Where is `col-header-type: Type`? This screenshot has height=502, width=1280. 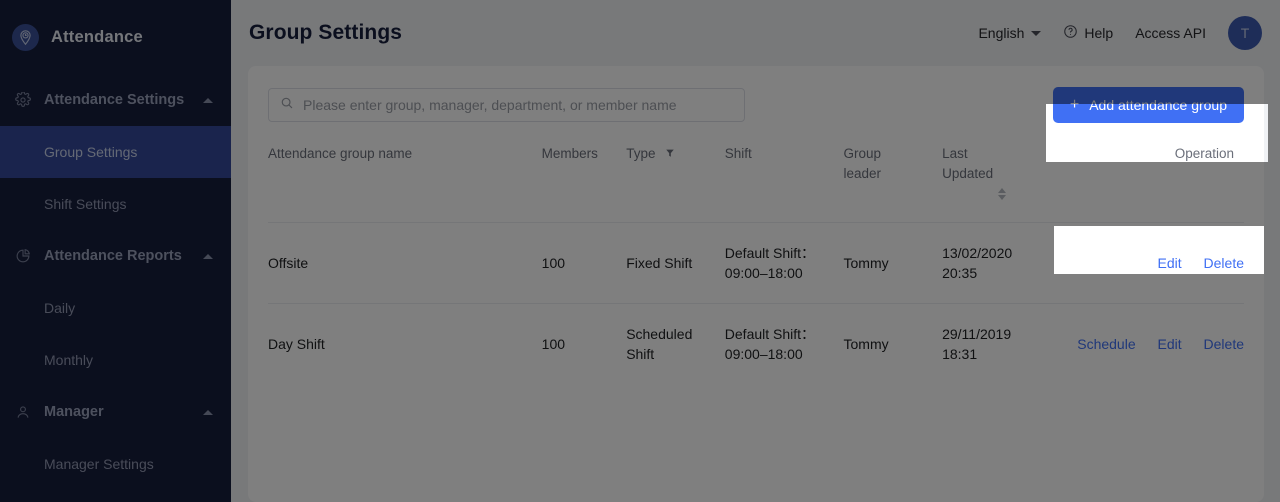
col-header-type: Type is located at coordinates (675, 183).